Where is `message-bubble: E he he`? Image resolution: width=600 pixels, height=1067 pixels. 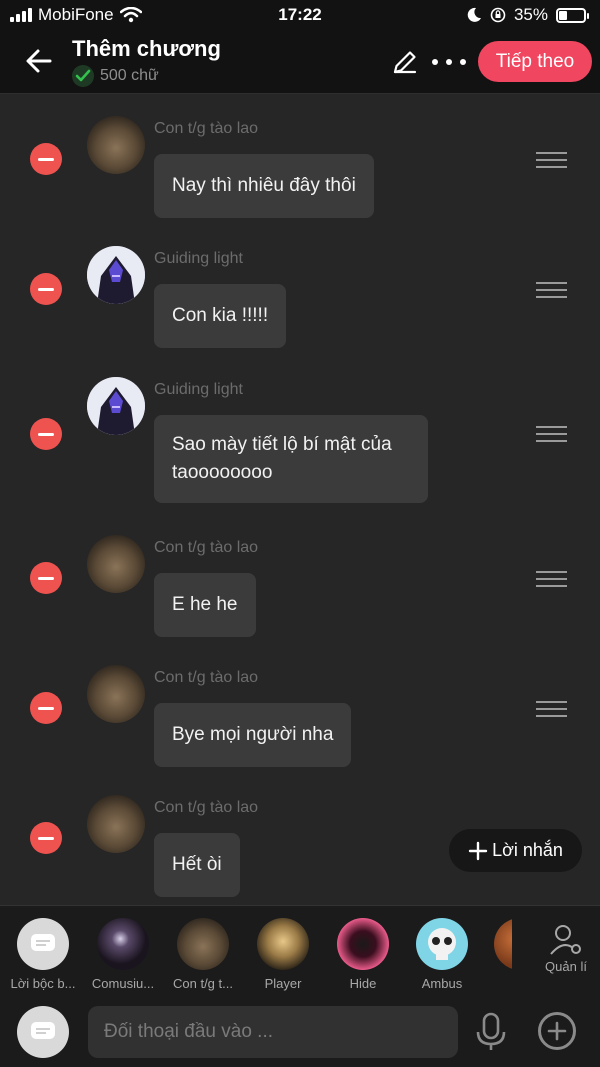
message-bubble: E he he is located at coordinates (205, 605).